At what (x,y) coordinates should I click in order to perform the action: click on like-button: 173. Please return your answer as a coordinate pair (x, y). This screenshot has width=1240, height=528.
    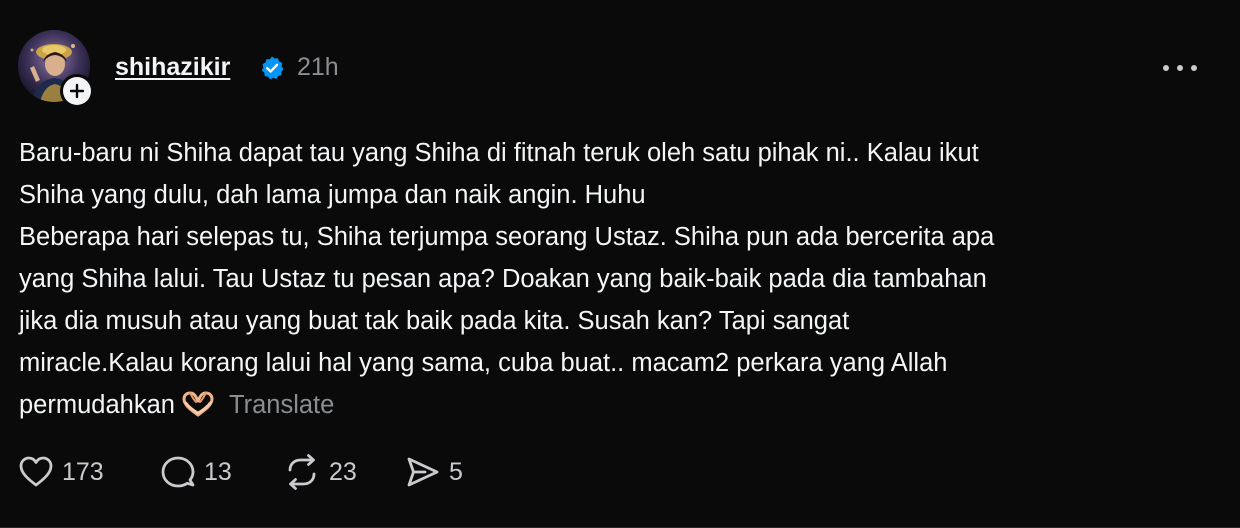
    Looking at the image, I should click on (67, 472).